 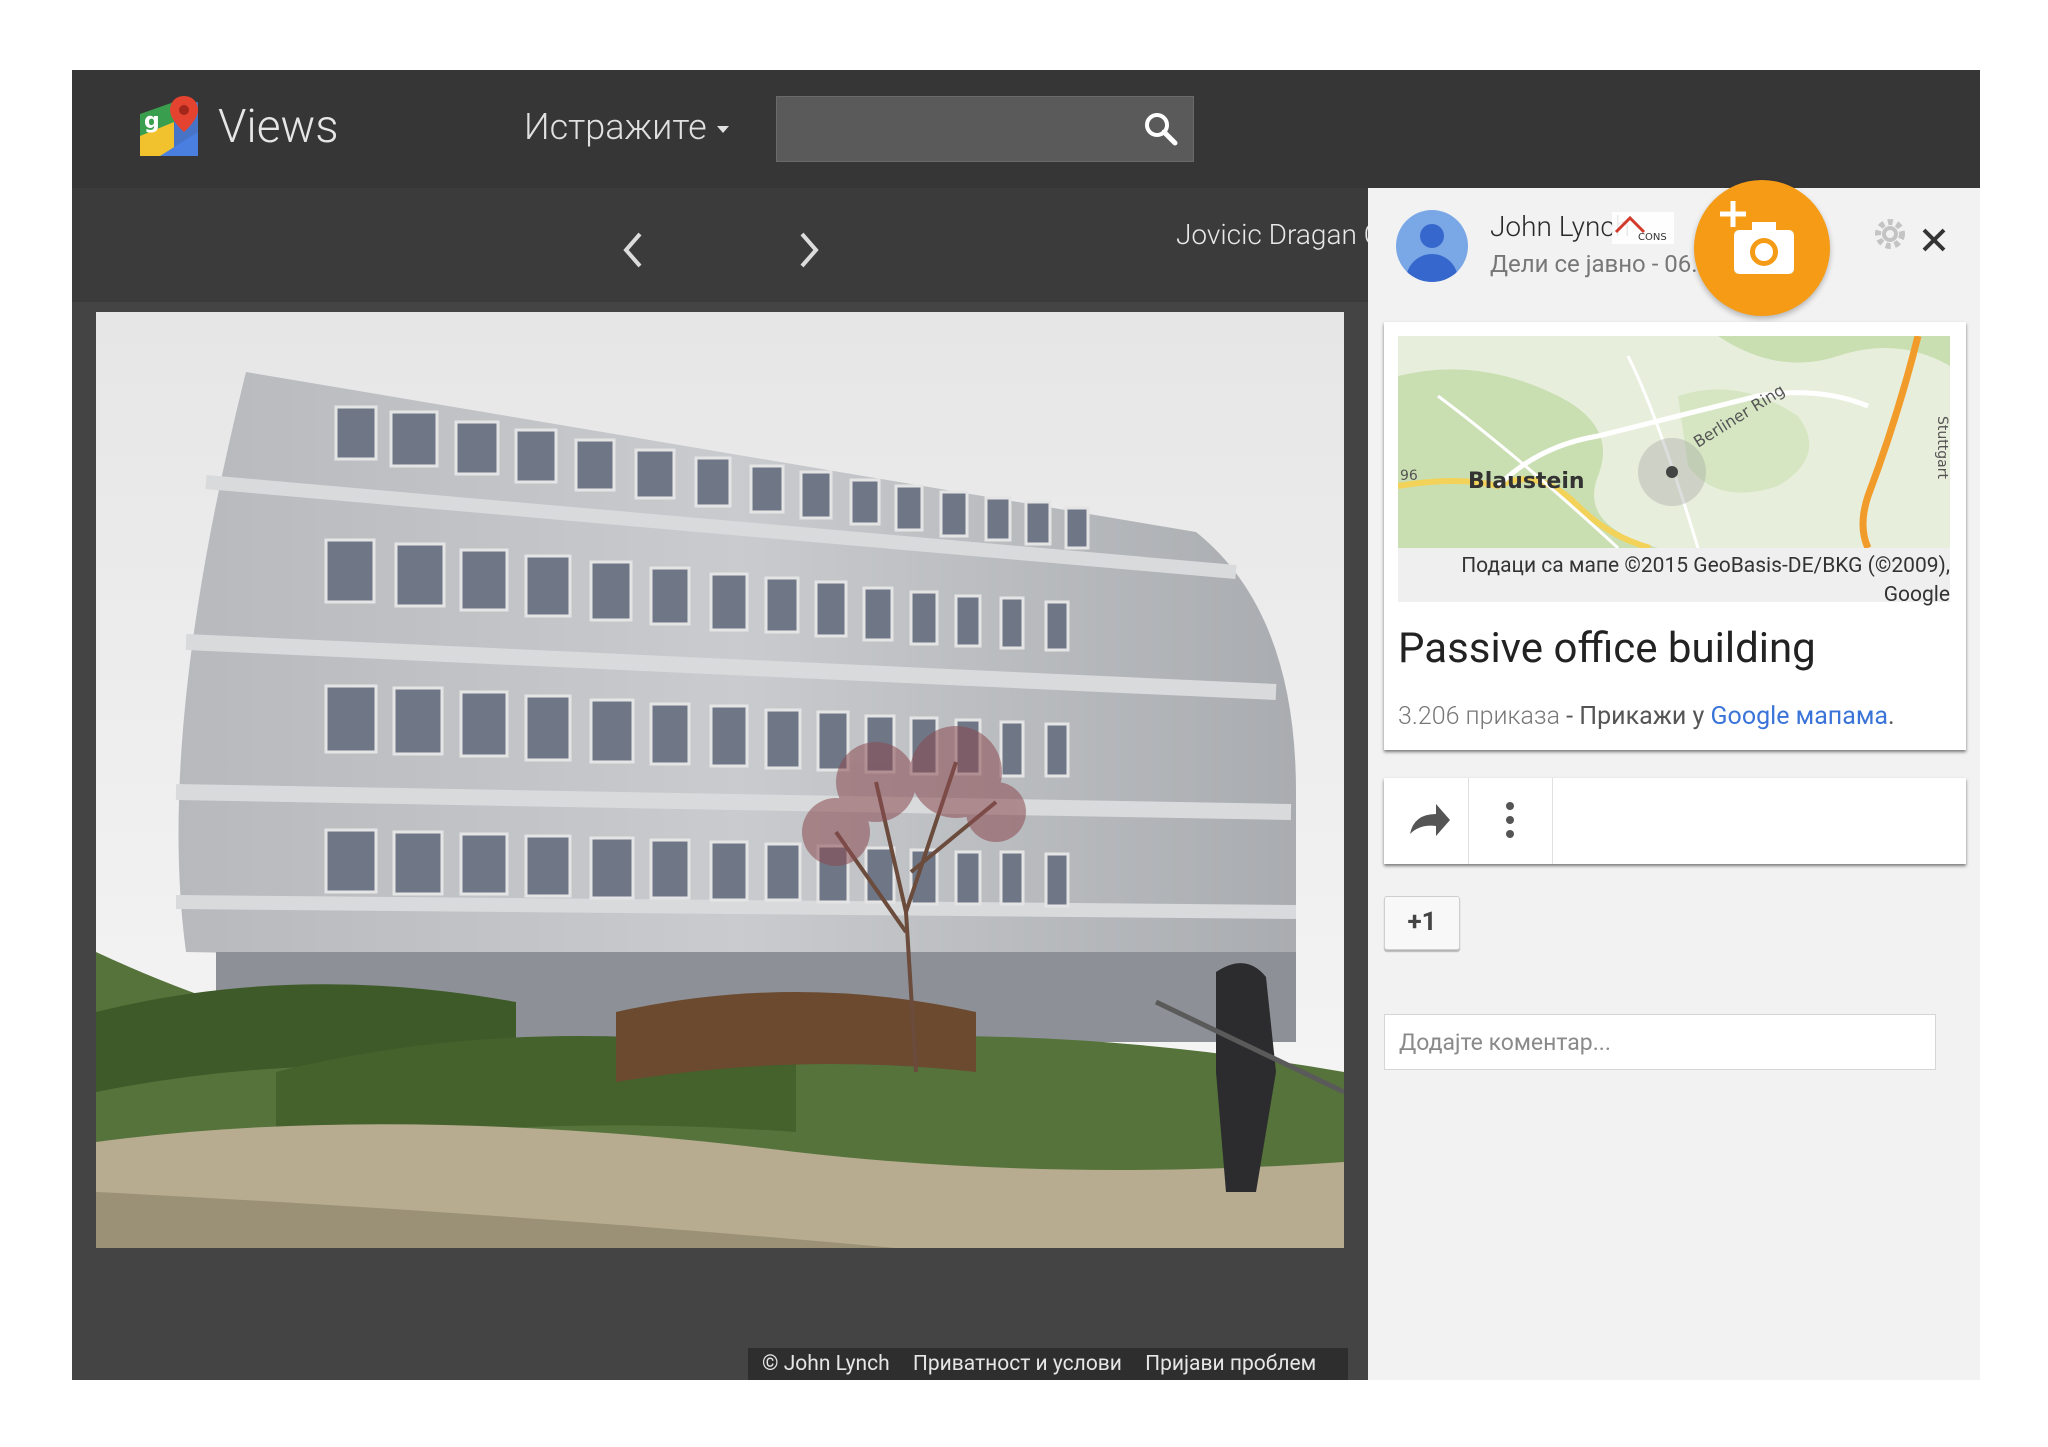 I want to click on more-options-button, so click(x=1510, y=821).